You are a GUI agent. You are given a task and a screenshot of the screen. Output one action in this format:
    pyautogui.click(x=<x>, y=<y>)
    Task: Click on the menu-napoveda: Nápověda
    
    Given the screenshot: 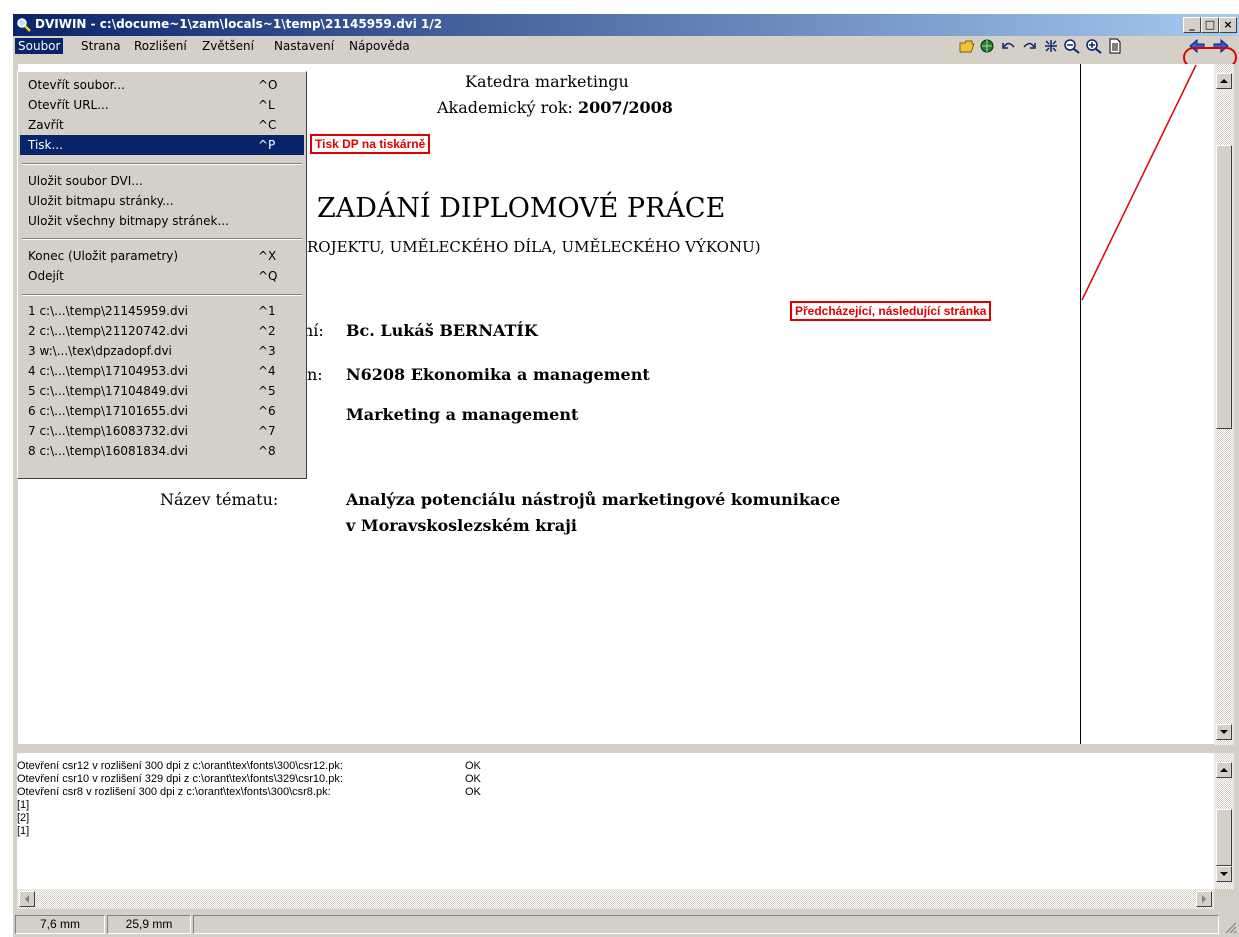 What is the action you would take?
    pyautogui.click(x=379, y=46)
    